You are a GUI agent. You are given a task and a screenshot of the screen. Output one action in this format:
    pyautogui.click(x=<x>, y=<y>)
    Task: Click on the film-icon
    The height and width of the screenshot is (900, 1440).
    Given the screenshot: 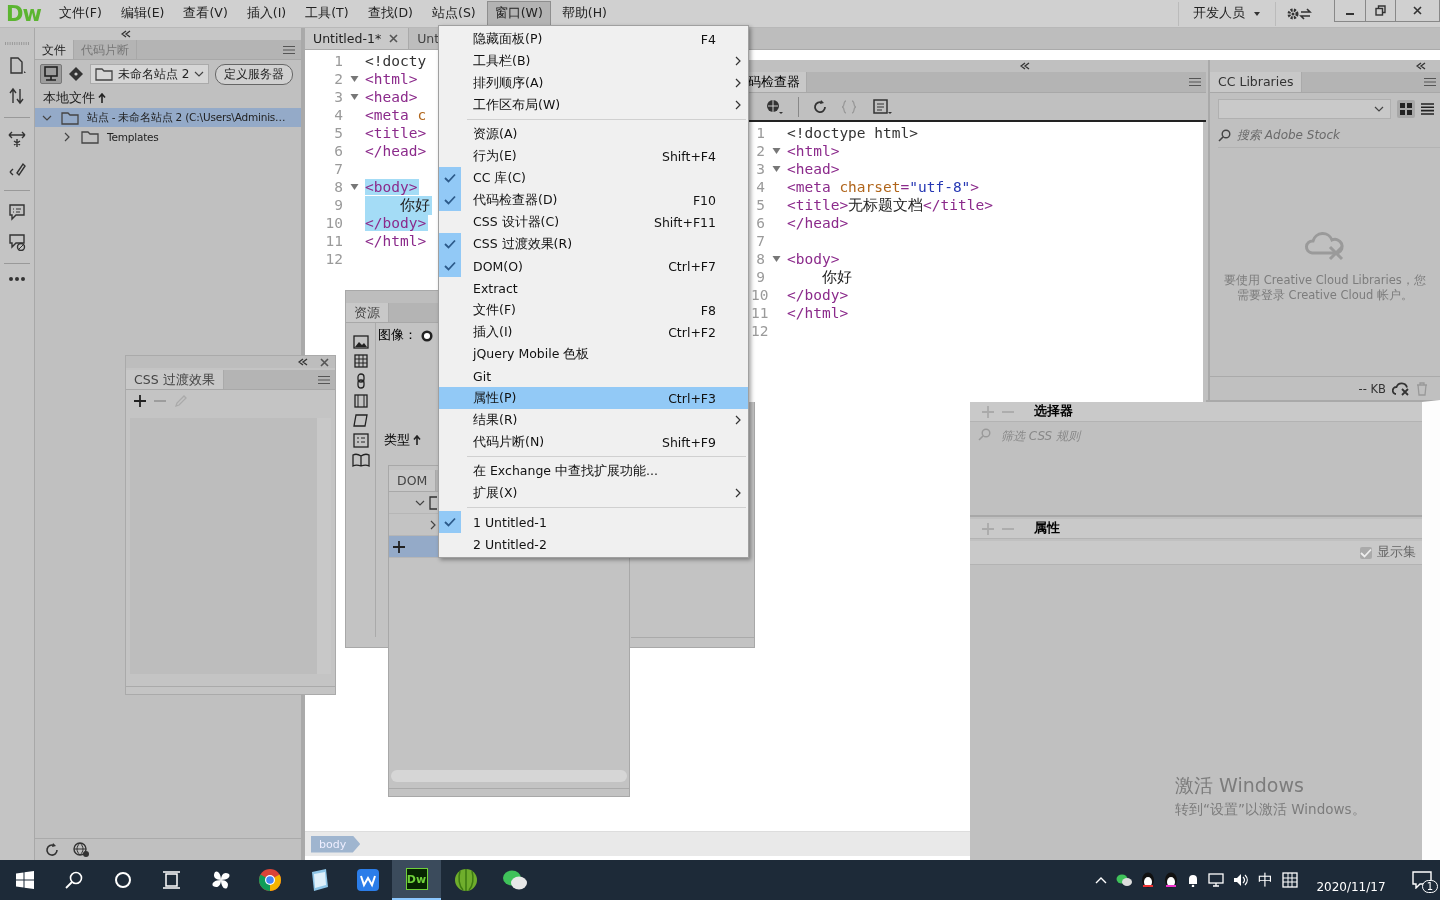 What is the action you would take?
    pyautogui.click(x=360, y=401)
    